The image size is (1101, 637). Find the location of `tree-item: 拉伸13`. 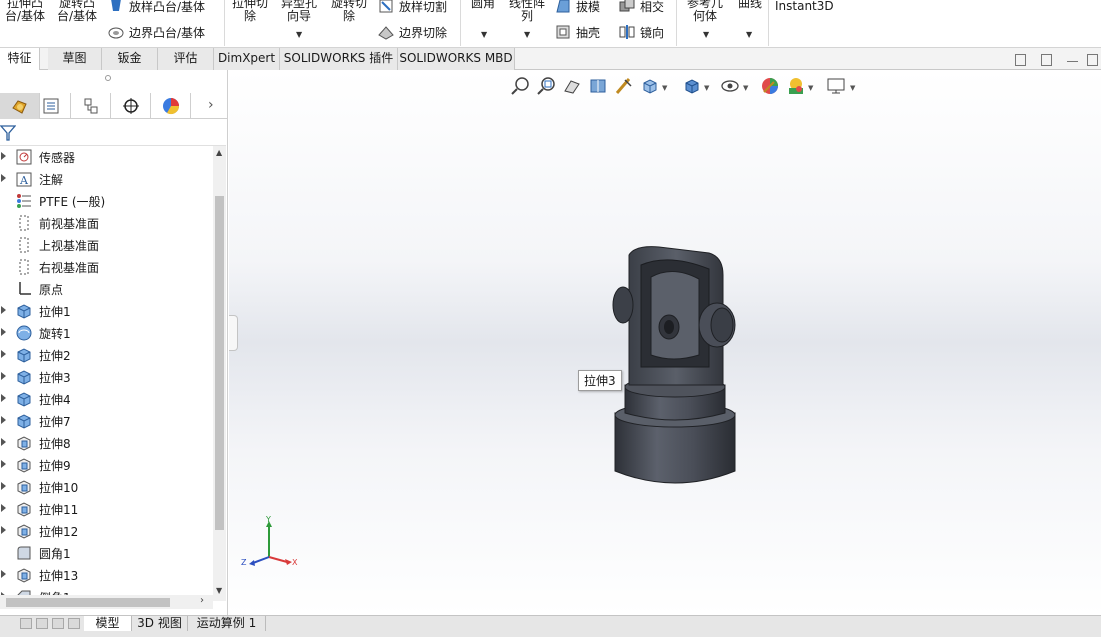

tree-item: 拉伸13 is located at coordinates (106, 575).